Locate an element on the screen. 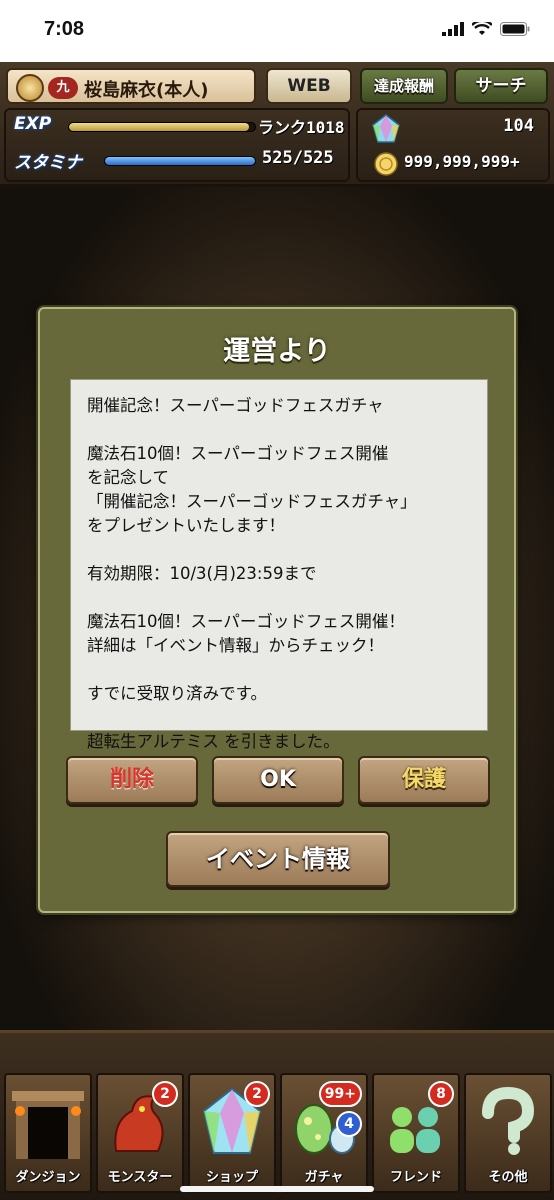  nav-label: モンスター is located at coordinates (140, 1177).